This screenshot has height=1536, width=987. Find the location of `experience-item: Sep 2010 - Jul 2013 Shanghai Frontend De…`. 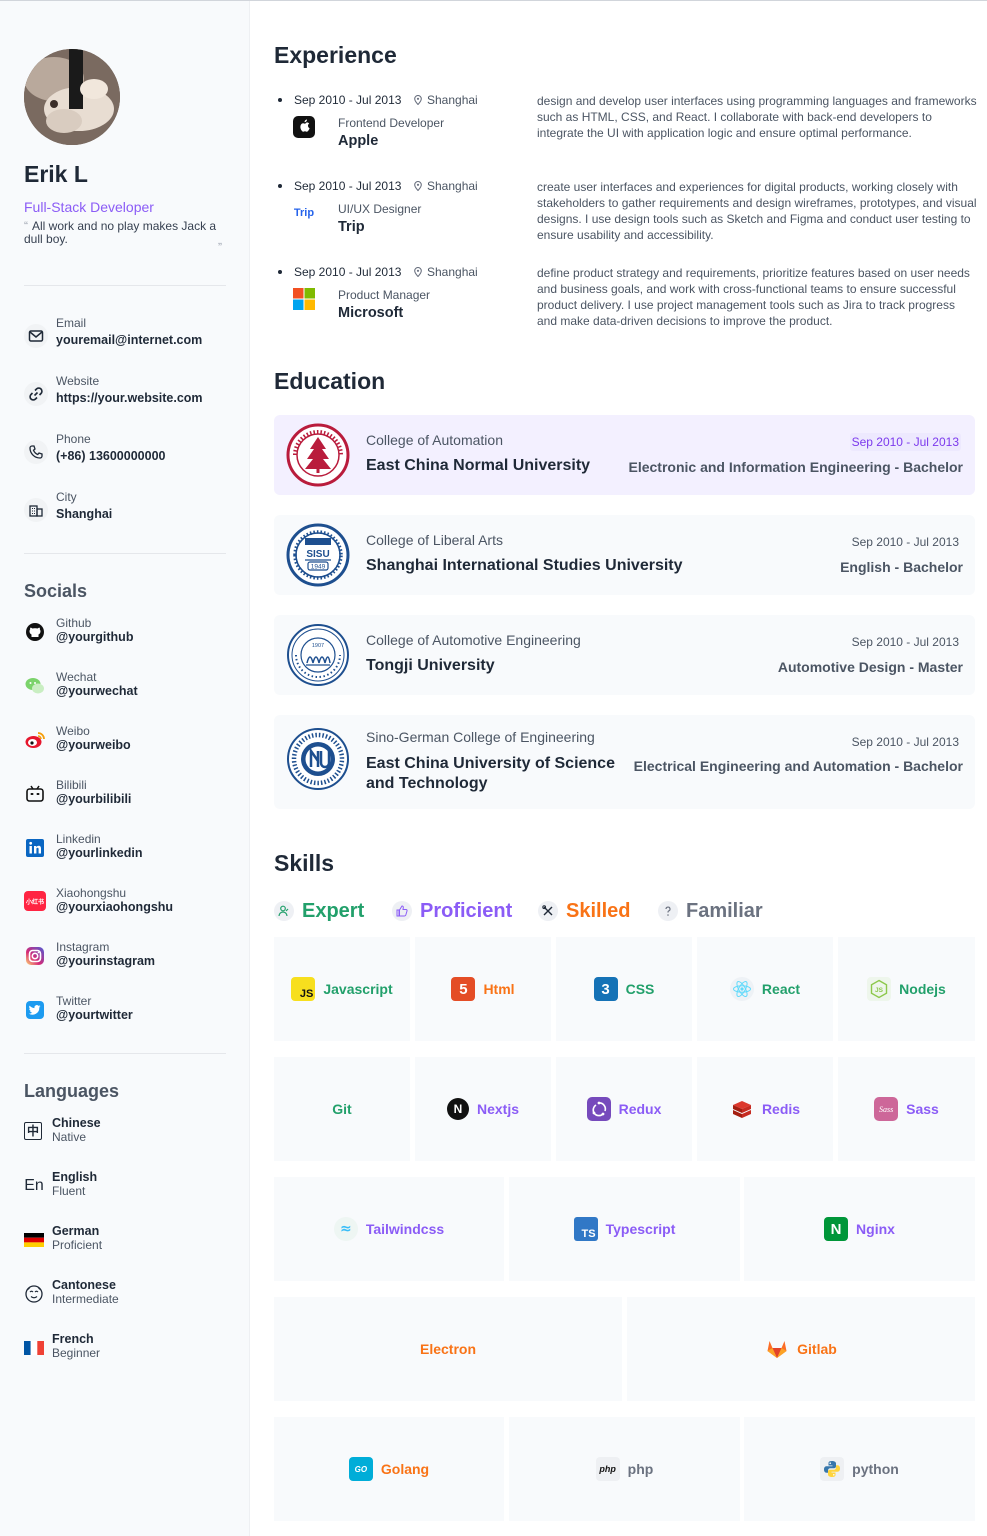

experience-item: Sep 2010 - Jul 2013 Shanghai Frontend De… is located at coordinates (627, 133).